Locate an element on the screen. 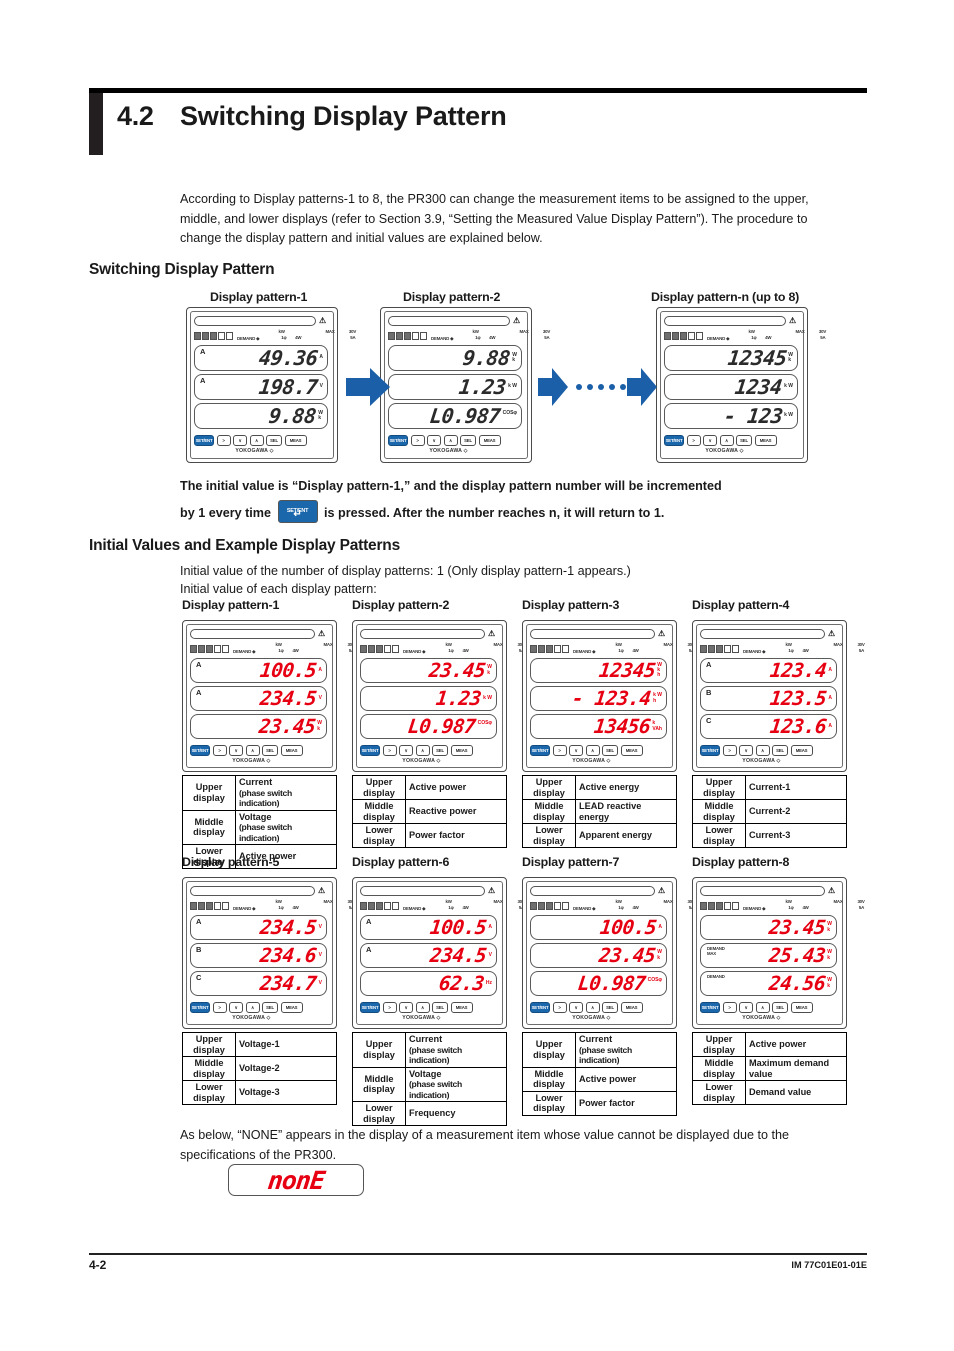 The height and width of the screenshot is (1351, 954). value-wrap-1: 123.4 A is located at coordinates (800, 670).